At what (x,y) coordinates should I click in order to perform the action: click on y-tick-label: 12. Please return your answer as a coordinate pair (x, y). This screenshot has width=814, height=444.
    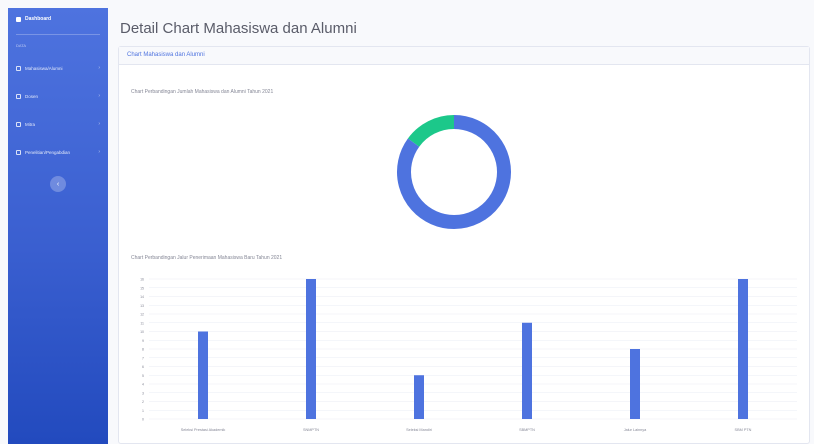
    Looking at the image, I should click on (142, 315).